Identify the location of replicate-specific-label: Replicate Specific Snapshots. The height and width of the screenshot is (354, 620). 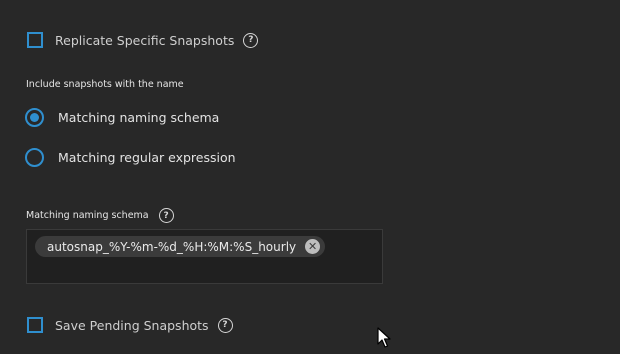
(145, 40).